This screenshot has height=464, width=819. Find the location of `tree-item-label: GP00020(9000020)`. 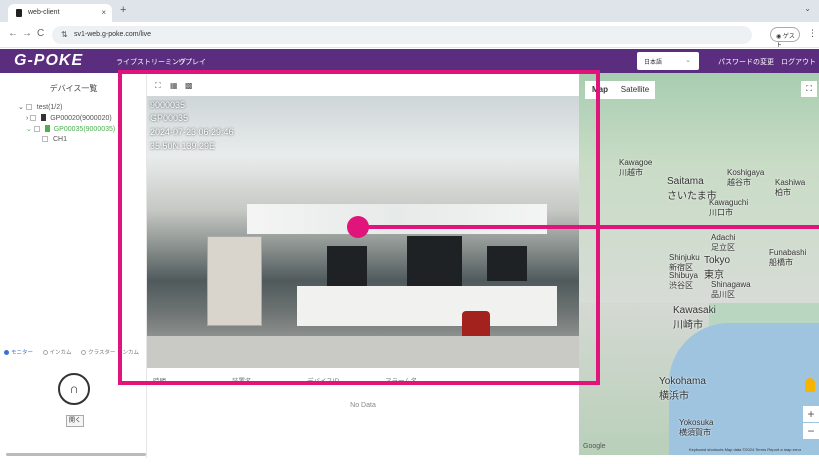

tree-item-label: GP00020(9000020) is located at coordinates (81, 118).